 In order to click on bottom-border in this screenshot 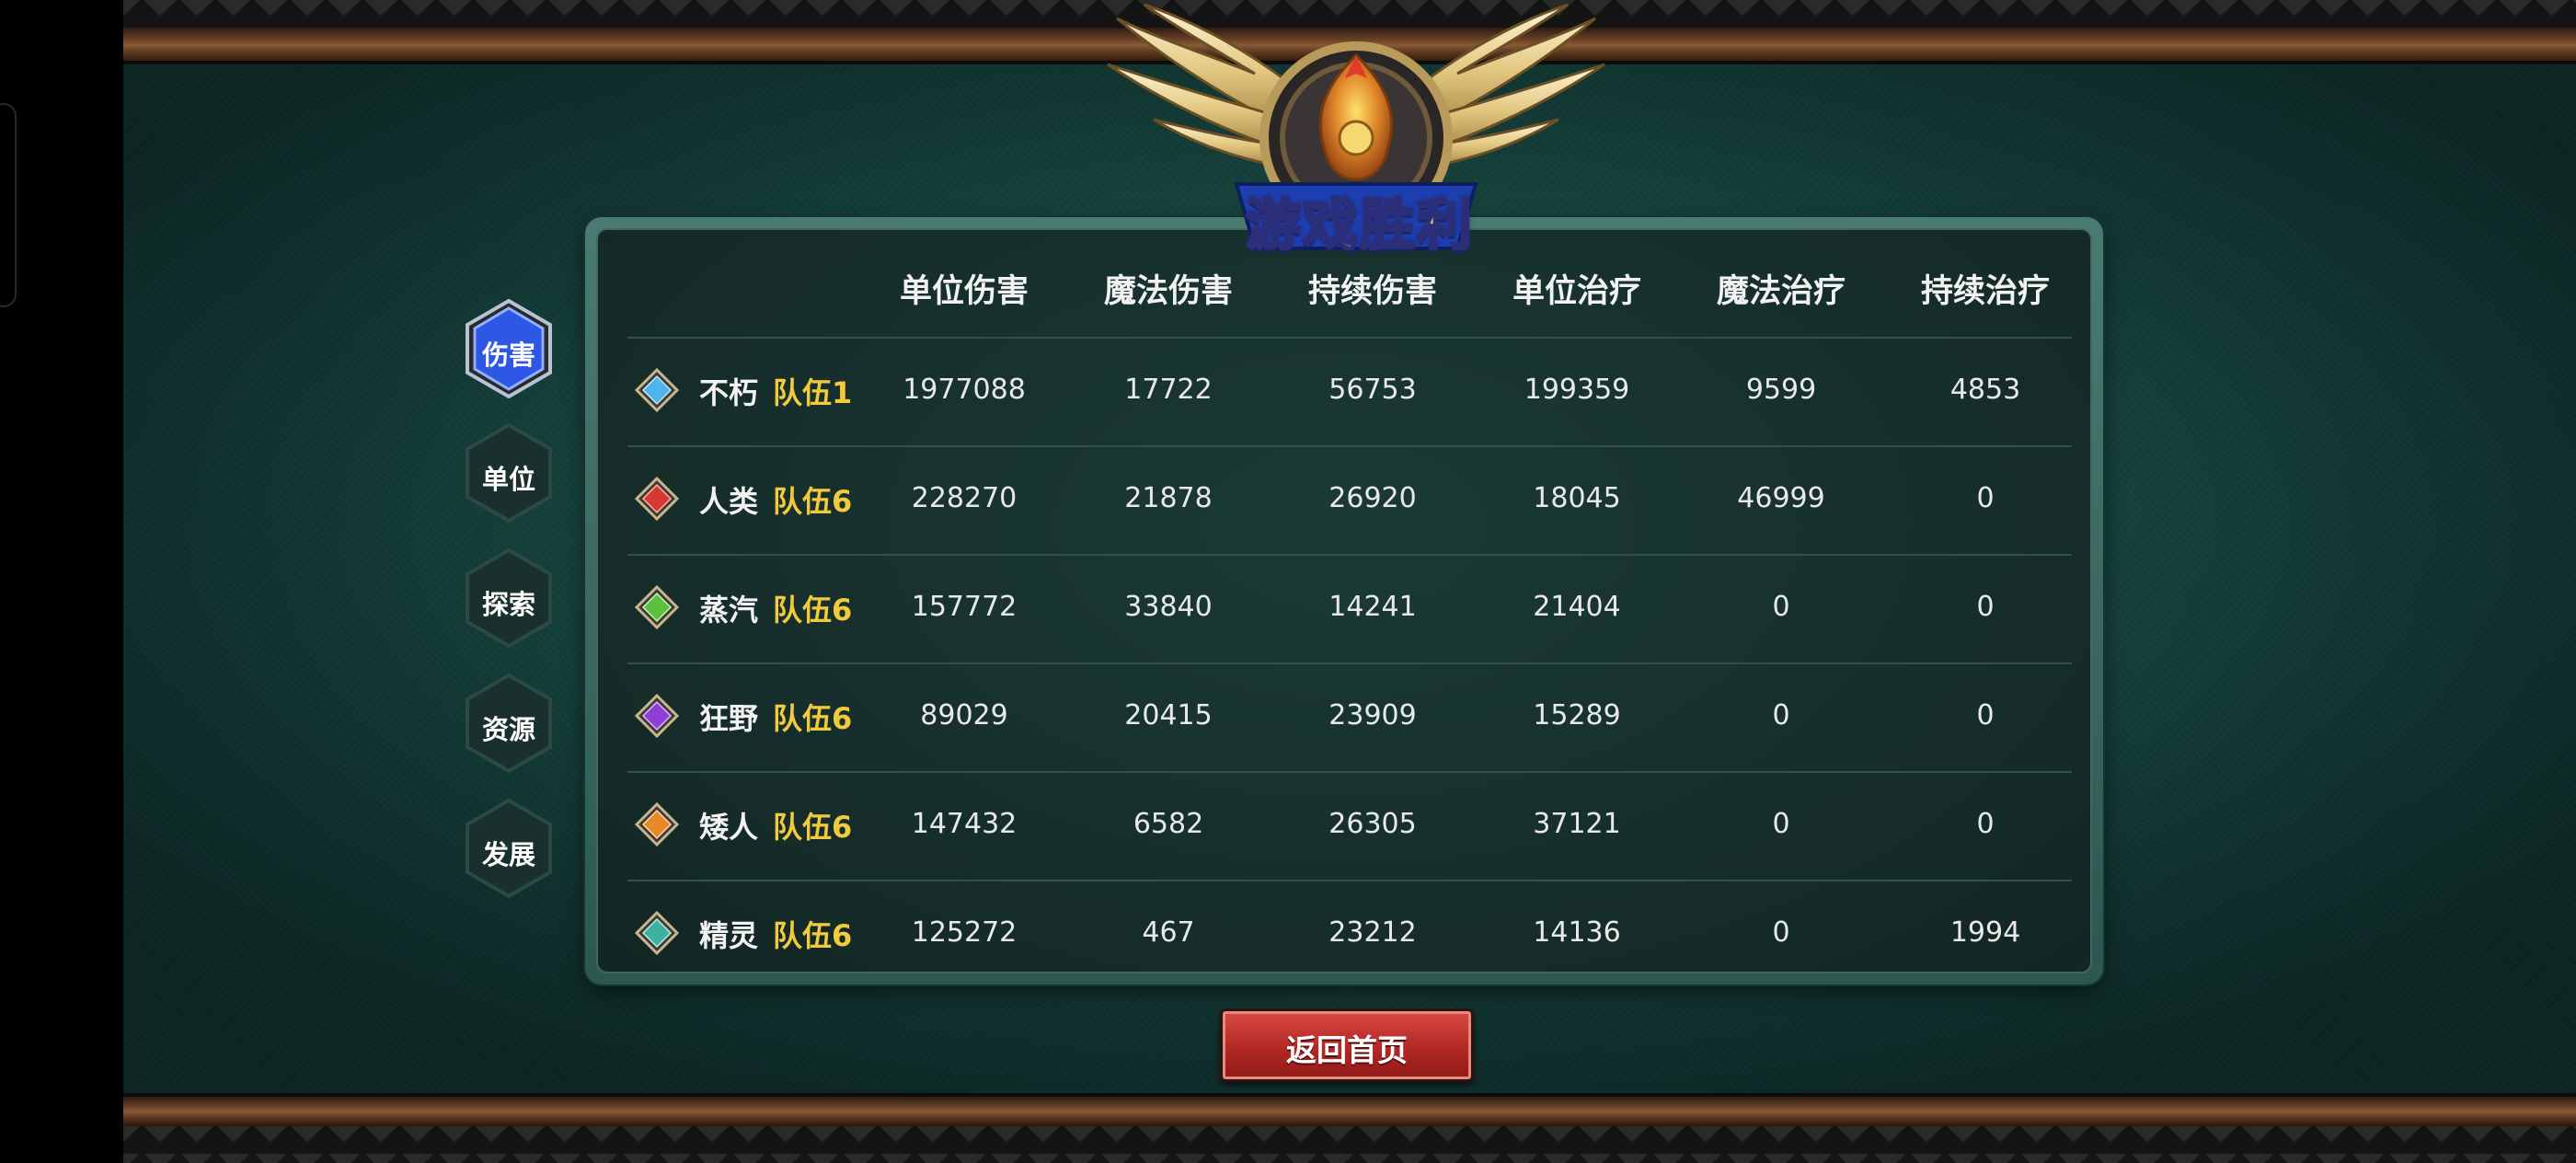, I will do `click(1349, 1128)`.